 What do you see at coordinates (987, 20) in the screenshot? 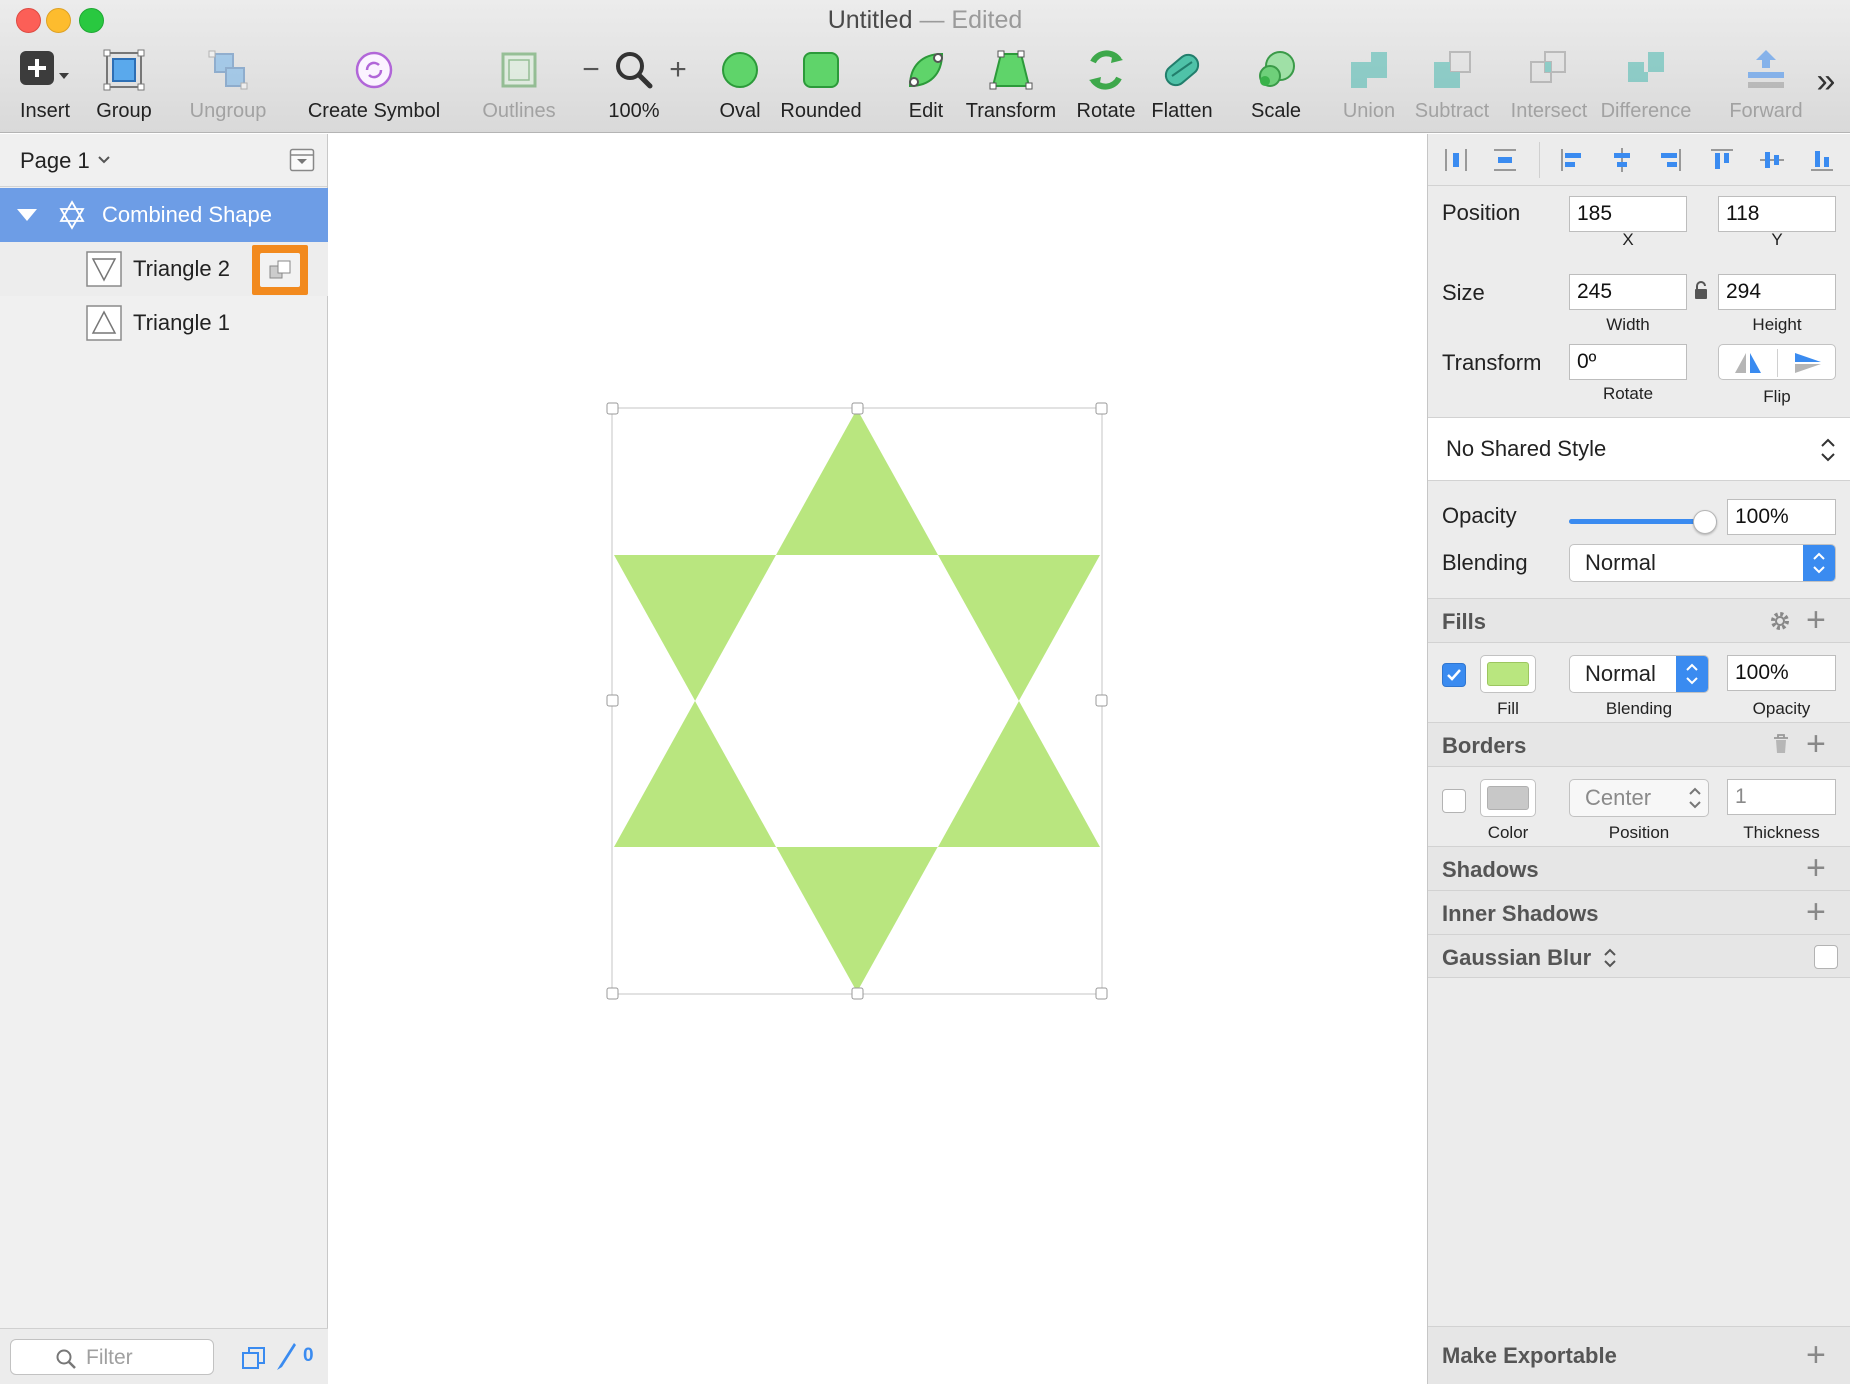
I see `document-status: Edited` at bounding box center [987, 20].